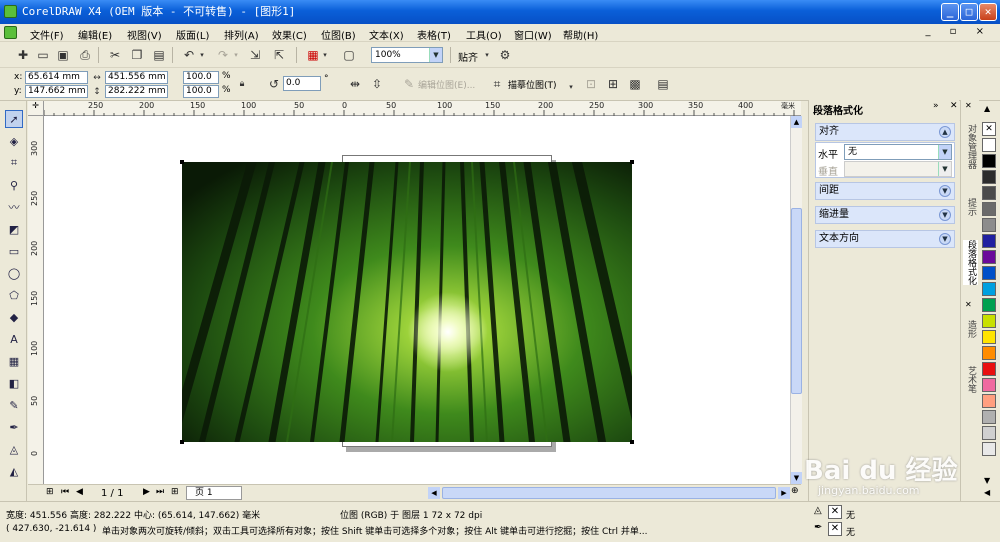 This screenshot has height=542, width=1000. Describe the element at coordinates (355, 84) in the screenshot. I see `mirror-horizontal-icon: ⇹` at that location.